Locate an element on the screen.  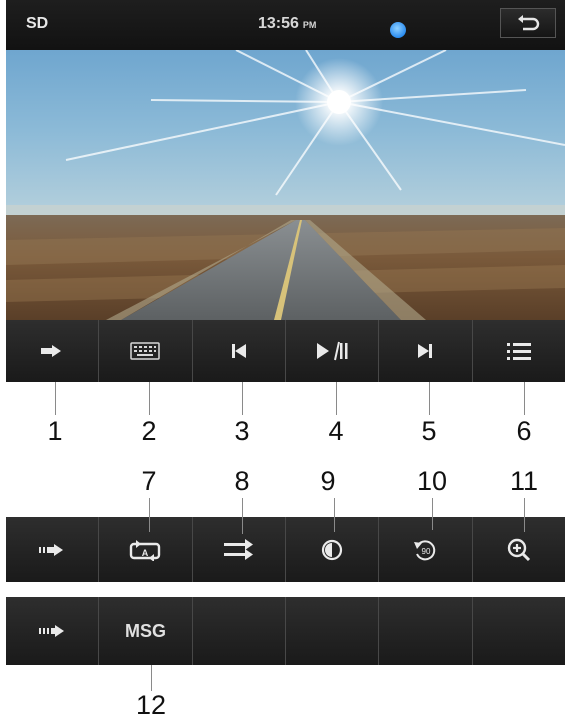
rotate-90-icon: 90 is located at coordinates (425, 549).